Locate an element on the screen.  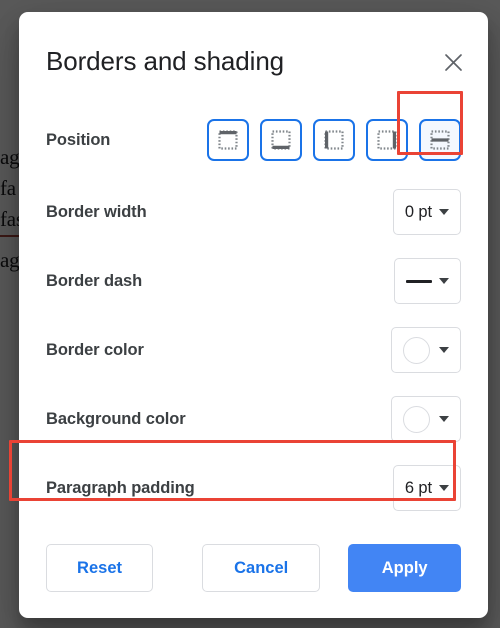
position-option-group is located at coordinates (334, 140).